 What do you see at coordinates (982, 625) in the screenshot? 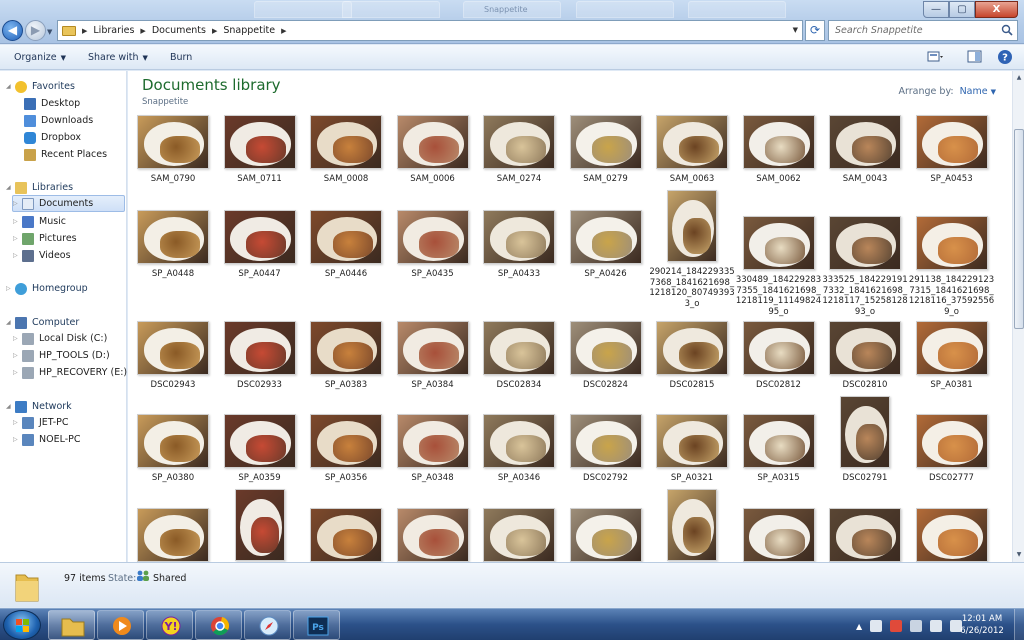
I see `system-clock: 12:01 AM 6/26/2012` at bounding box center [982, 625].